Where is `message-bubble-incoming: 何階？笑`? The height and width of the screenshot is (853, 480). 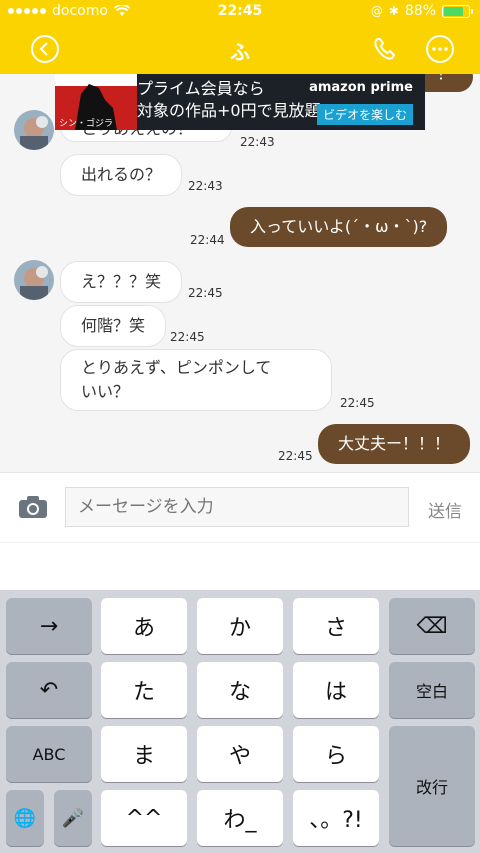 message-bubble-incoming: 何階？笑 is located at coordinates (113, 326).